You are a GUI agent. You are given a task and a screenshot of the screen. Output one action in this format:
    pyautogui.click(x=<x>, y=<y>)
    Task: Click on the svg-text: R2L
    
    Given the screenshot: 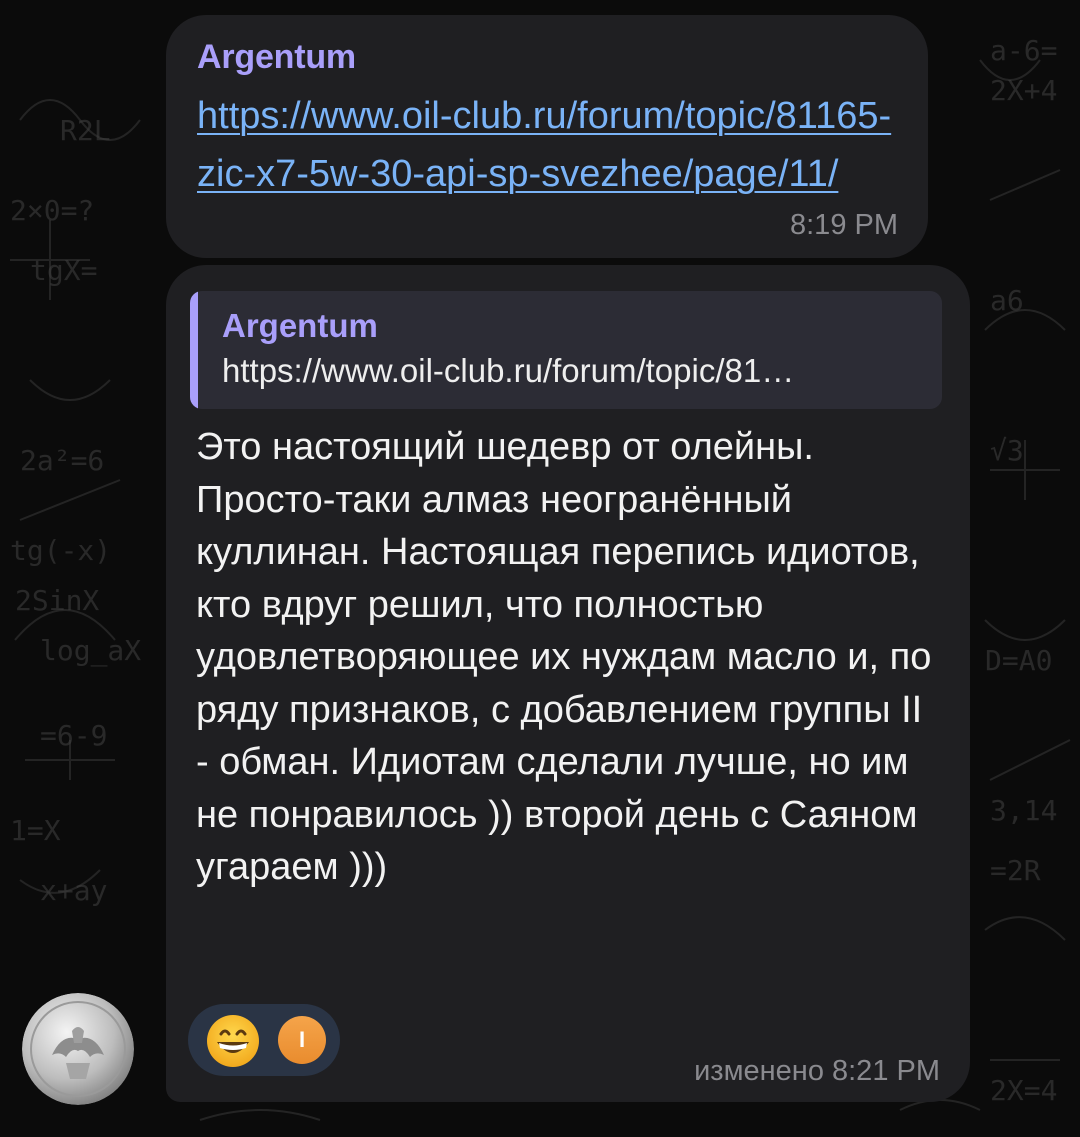 What is the action you would take?
    pyautogui.click(x=85, y=130)
    